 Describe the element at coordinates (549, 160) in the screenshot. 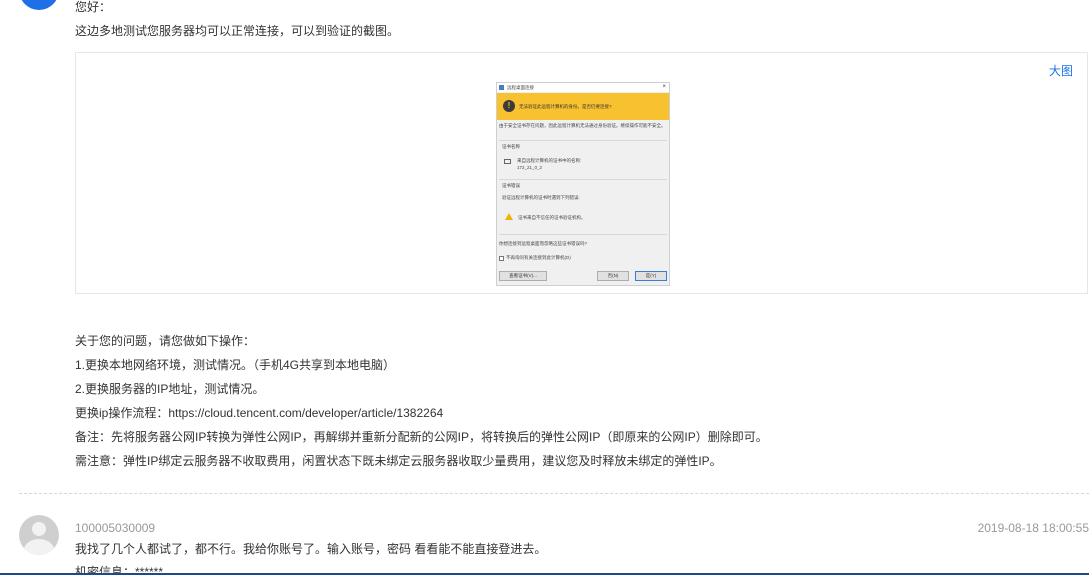

I see `cert-name-line: 来自远程计算机的证书中的名称:` at that location.